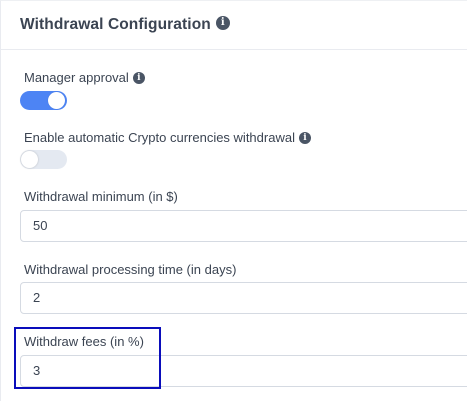  What do you see at coordinates (84, 341) in the screenshot?
I see `withdraw-fees-label: Withdraw fees (in %)` at bounding box center [84, 341].